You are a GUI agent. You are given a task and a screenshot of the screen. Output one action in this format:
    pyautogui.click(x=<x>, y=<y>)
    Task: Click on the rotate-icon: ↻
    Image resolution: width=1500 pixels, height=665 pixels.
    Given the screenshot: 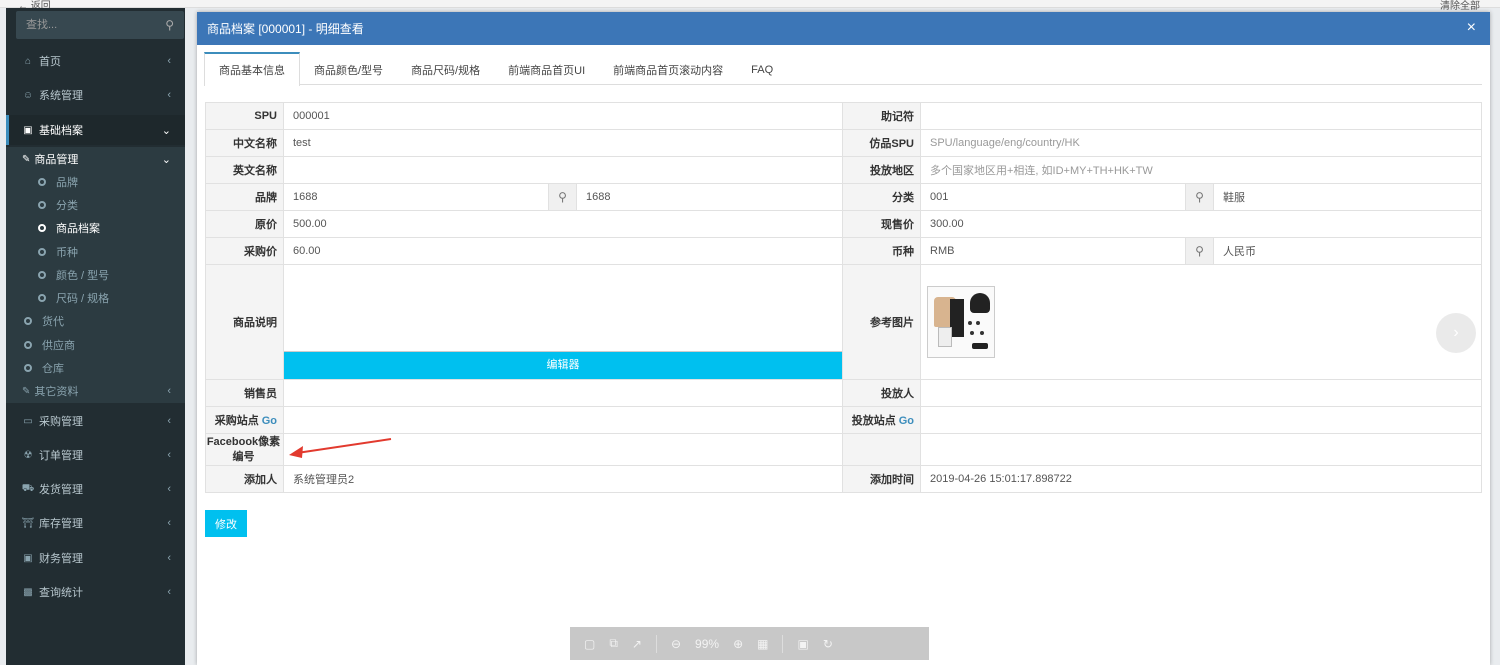 What is the action you would take?
    pyautogui.click(x=828, y=644)
    